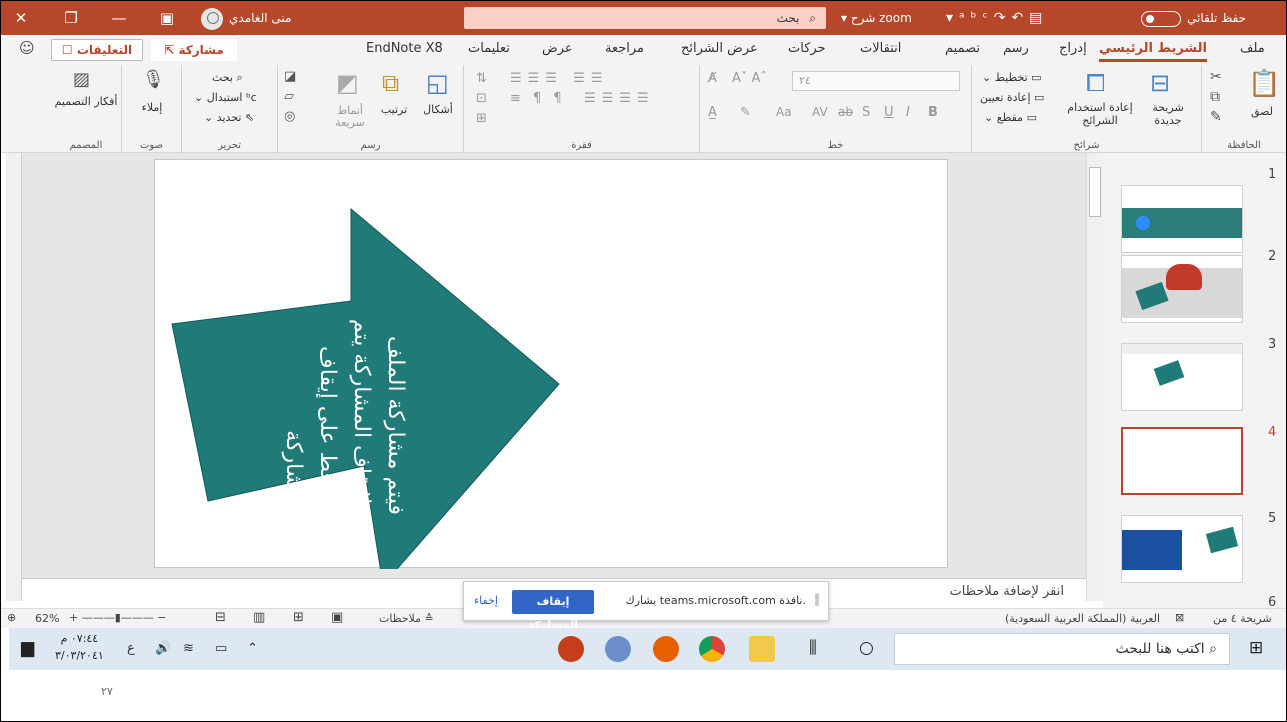 This screenshot has height=722, width=1287. I want to click on shape-effects-icon: ◎, so click(289, 116).